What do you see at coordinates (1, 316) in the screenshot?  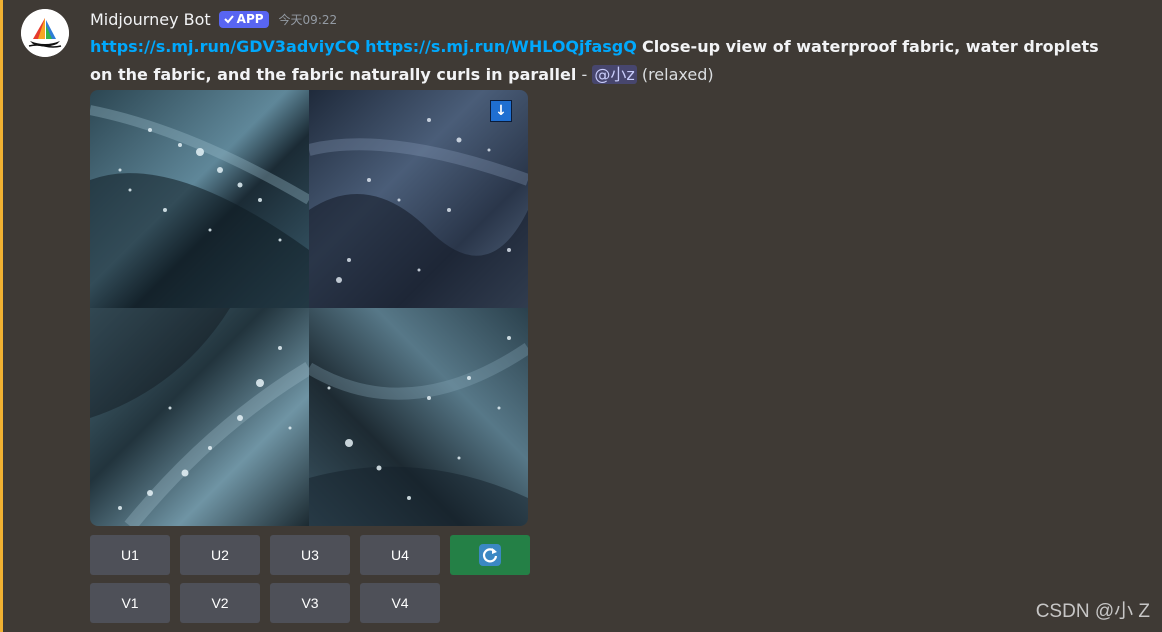 I see `mention-highlight-bar` at bounding box center [1, 316].